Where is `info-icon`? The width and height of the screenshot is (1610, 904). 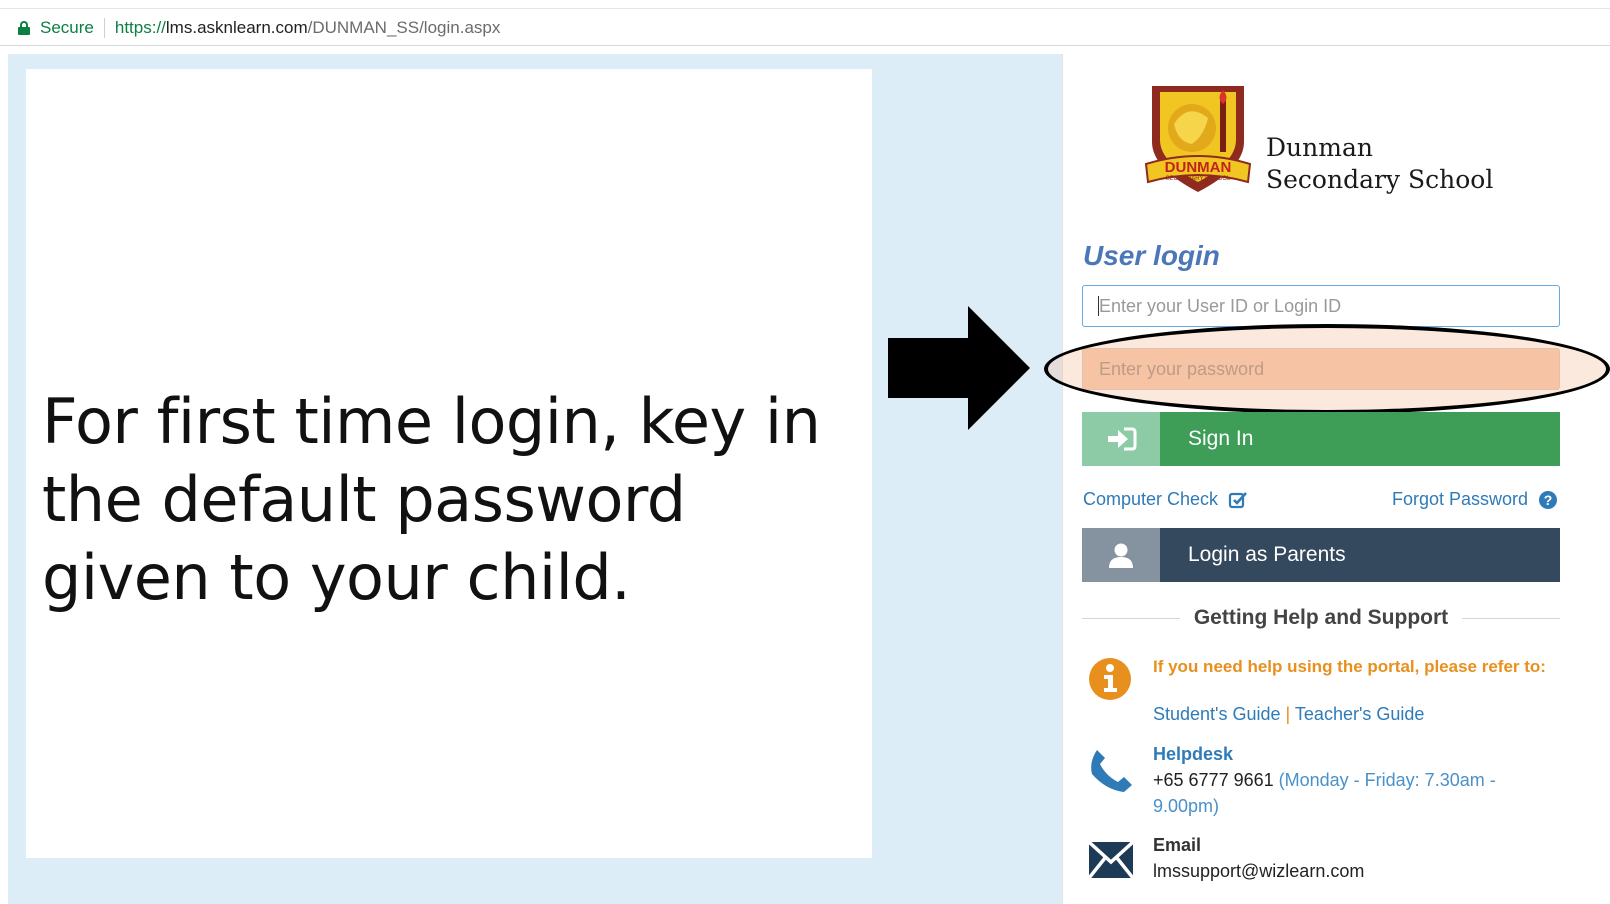 info-icon is located at coordinates (1110, 679).